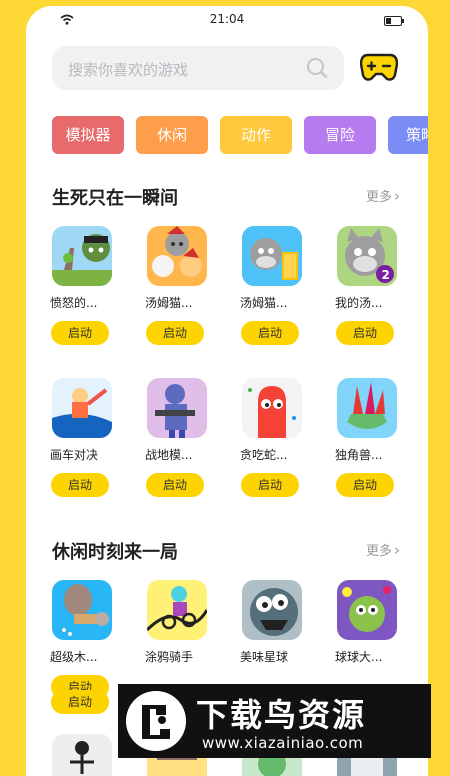 This screenshot has width=450, height=776. Describe the element at coordinates (172, 135) in the screenshot. I see `category-casual: 休闲` at that location.